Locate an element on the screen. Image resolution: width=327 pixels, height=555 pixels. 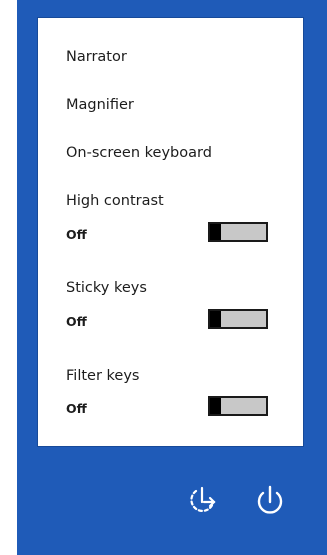
sticky-keys-label: Sticky keys is located at coordinates (106, 288).